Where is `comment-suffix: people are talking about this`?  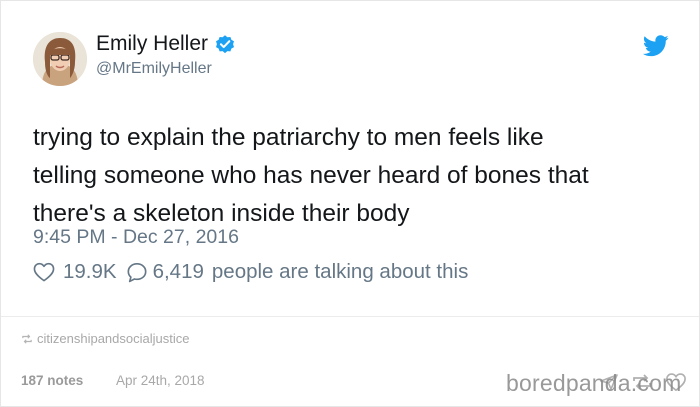 comment-suffix: people are talking about this is located at coordinates (340, 271).